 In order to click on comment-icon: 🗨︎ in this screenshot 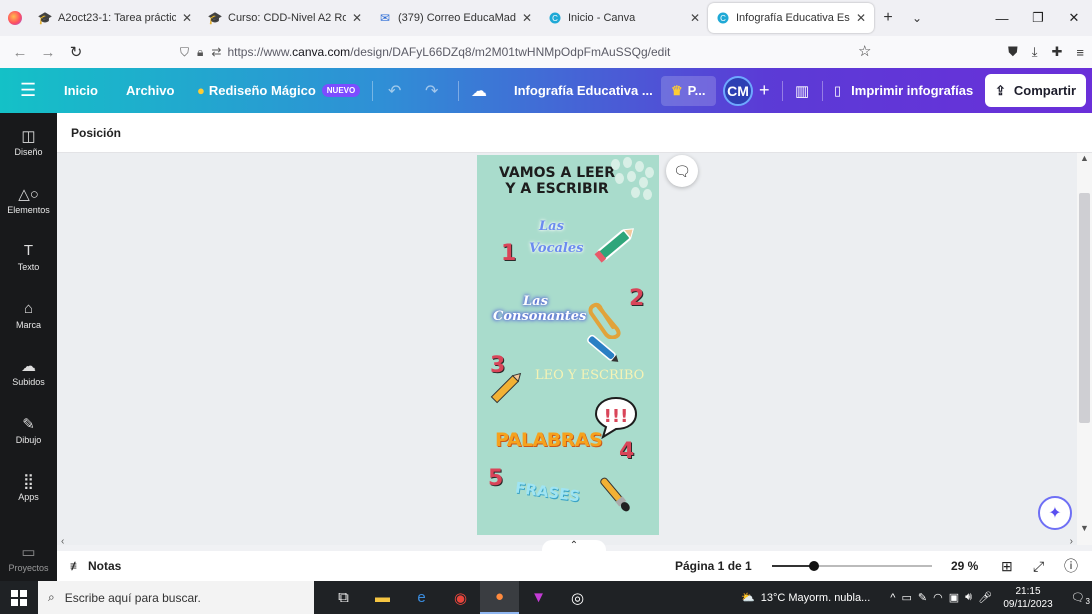, I will do `click(682, 171)`.